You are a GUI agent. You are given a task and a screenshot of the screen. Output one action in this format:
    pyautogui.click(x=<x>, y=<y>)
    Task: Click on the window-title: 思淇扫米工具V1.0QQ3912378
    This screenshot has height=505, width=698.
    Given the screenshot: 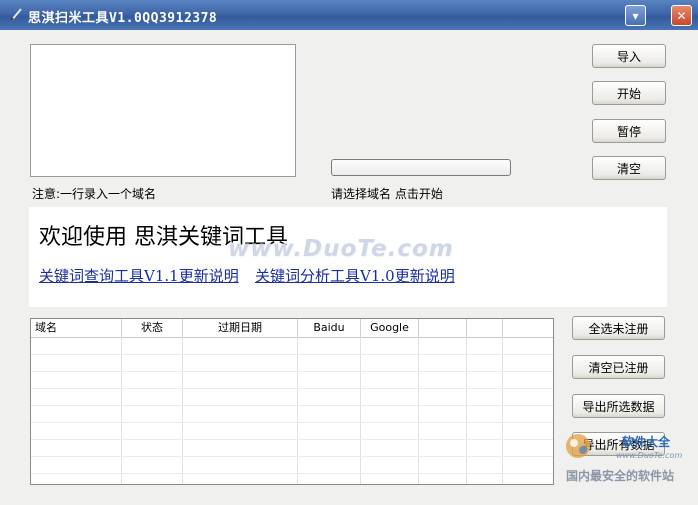 What is the action you would take?
    pyautogui.click(x=123, y=18)
    